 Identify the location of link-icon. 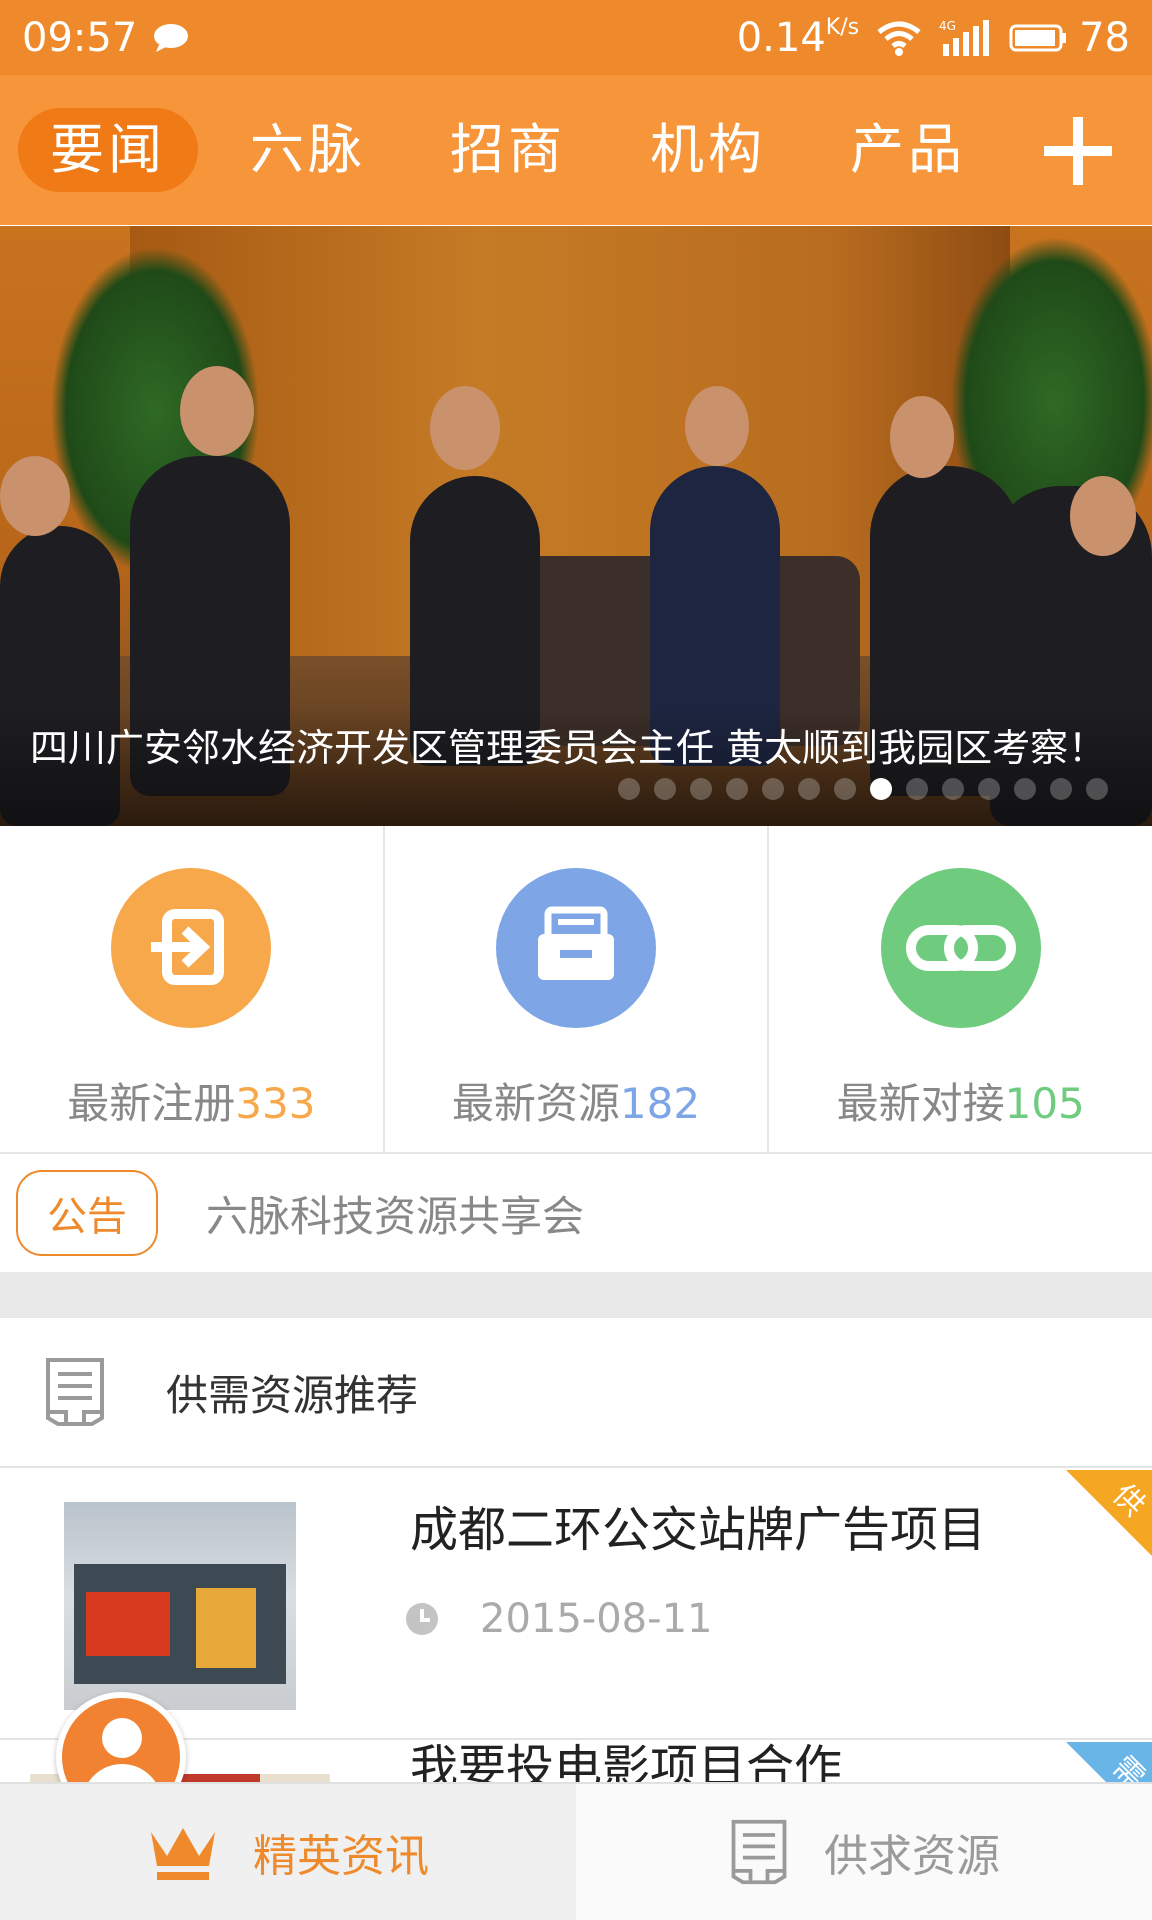
(960, 948).